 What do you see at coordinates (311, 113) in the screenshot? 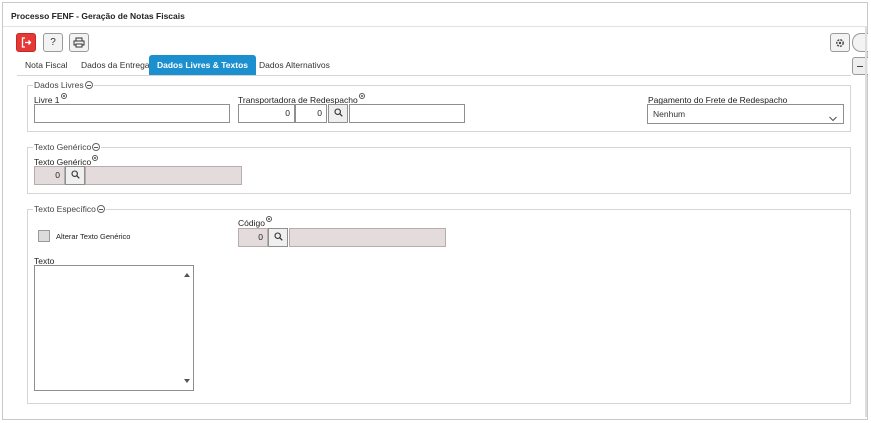
I see `transportadora-code2-input: 0` at bounding box center [311, 113].